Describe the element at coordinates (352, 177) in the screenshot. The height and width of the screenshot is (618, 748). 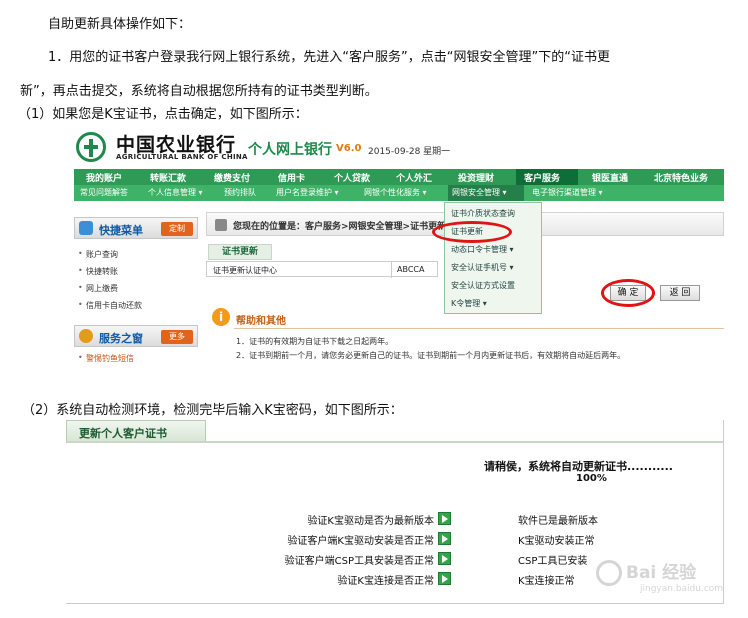
I see `nav-loan: 个人贷款` at that location.